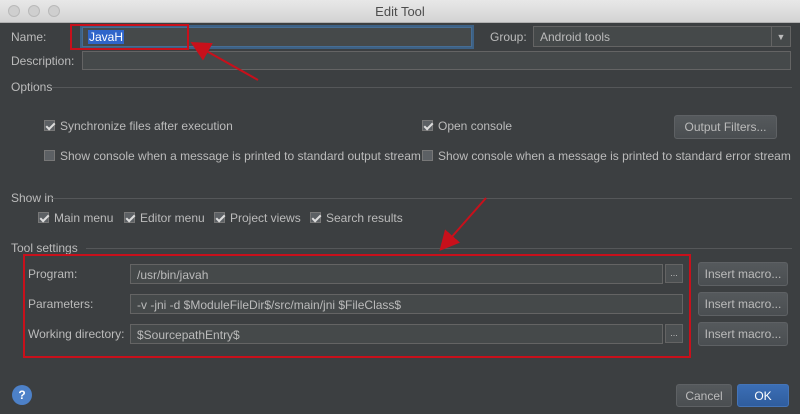 Image resolution: width=800 pixels, height=414 pixels. I want to click on arrow-to-tool-settings-icon, so click(463, 224).